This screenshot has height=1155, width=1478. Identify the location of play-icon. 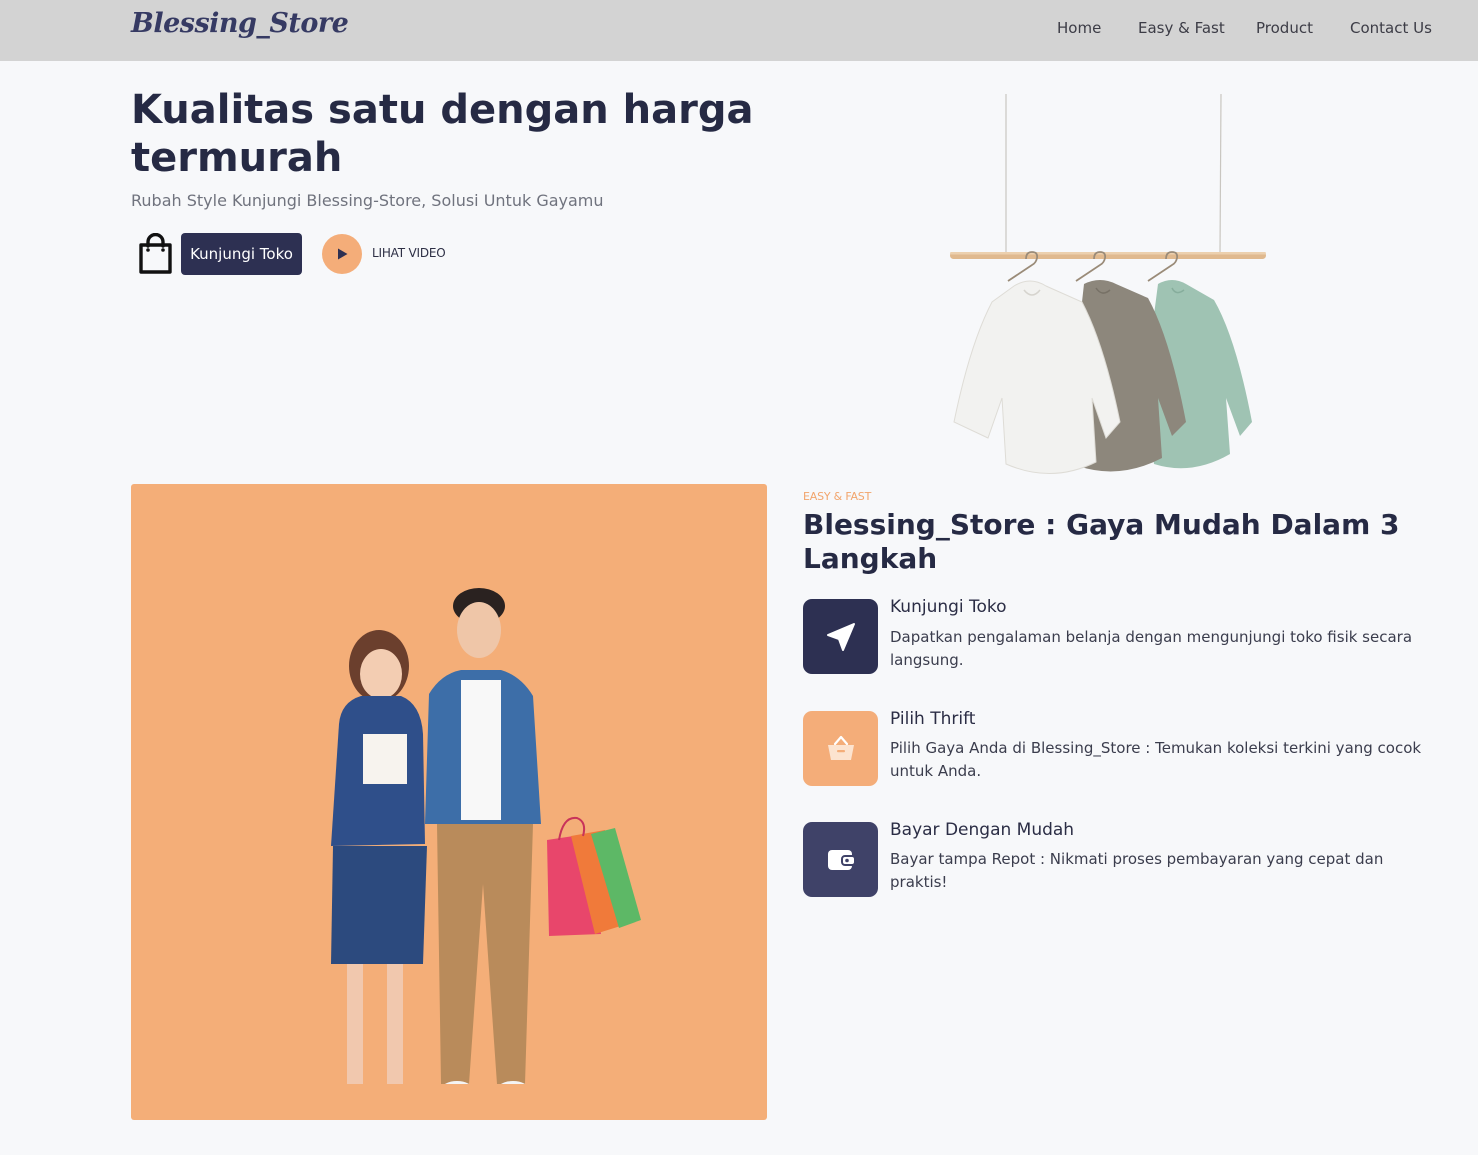
(343, 254).